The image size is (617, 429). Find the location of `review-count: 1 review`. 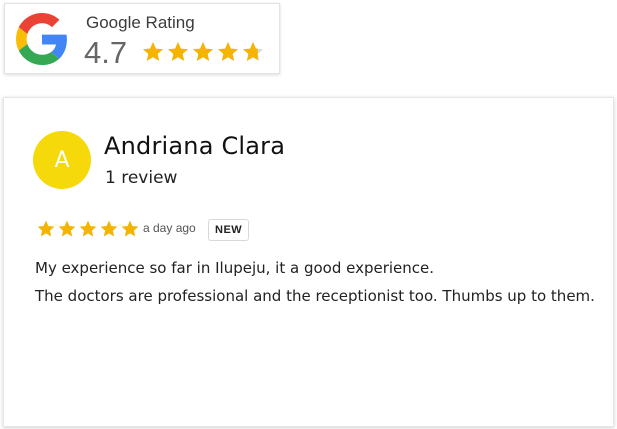

review-count: 1 review is located at coordinates (141, 178).